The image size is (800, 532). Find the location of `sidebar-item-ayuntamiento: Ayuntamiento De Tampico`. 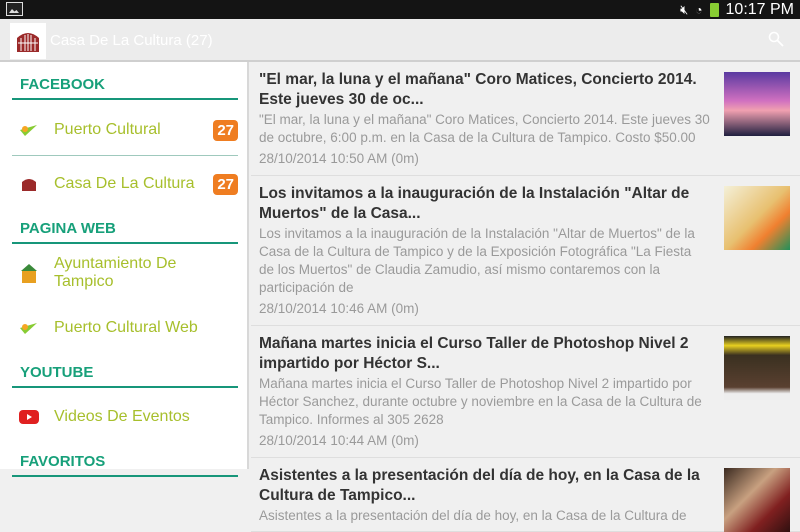

sidebar-item-ayuntamiento: Ayuntamiento De Tampico is located at coordinates (125, 273).